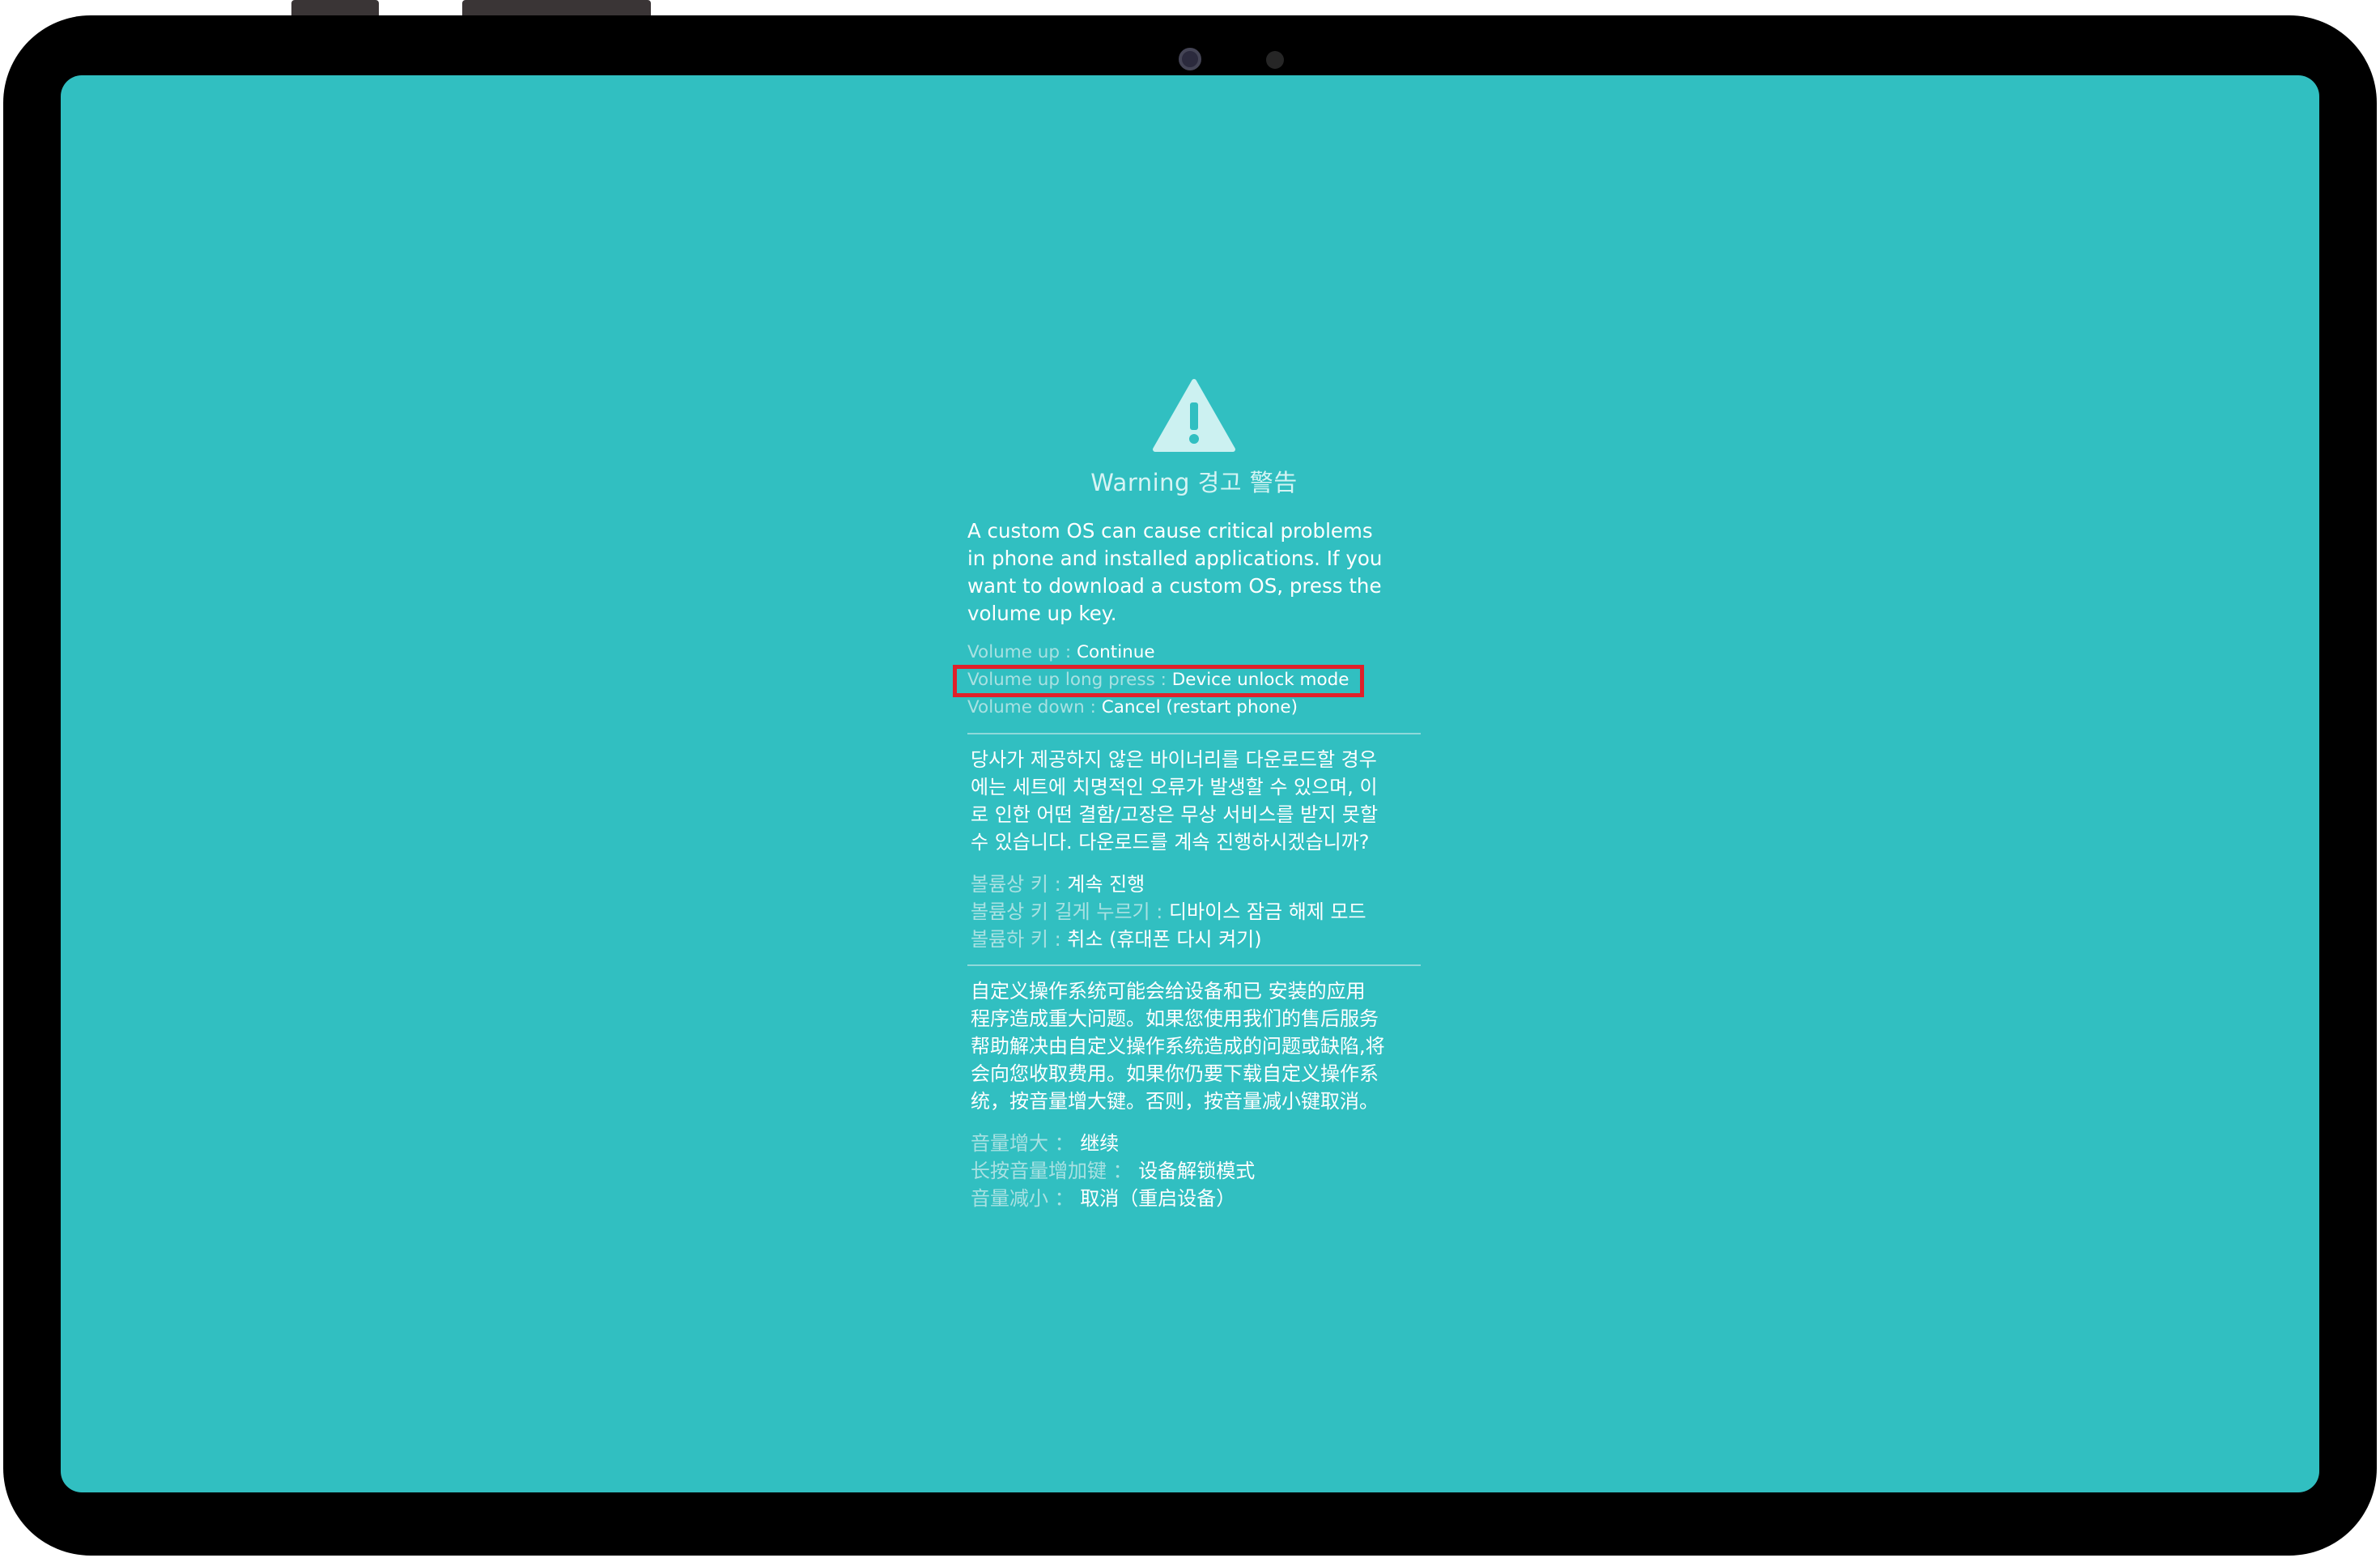 Image resolution: width=2380 pixels, height=1558 pixels. Describe the element at coordinates (1055, 1171) in the screenshot. I see `key-label: 长按音量增加键 ：` at that location.